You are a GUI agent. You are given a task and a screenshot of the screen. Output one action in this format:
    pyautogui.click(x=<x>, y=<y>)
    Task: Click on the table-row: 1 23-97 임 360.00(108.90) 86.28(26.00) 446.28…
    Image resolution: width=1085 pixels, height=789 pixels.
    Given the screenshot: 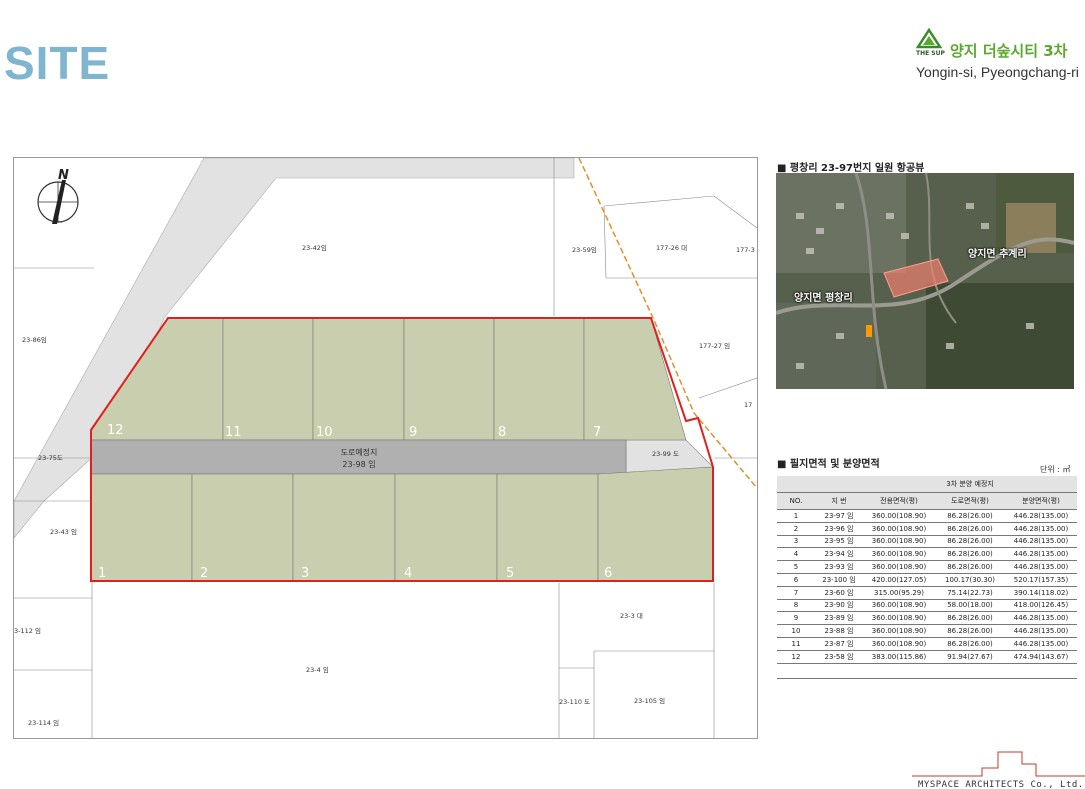 What is the action you would take?
    pyautogui.click(x=927, y=516)
    